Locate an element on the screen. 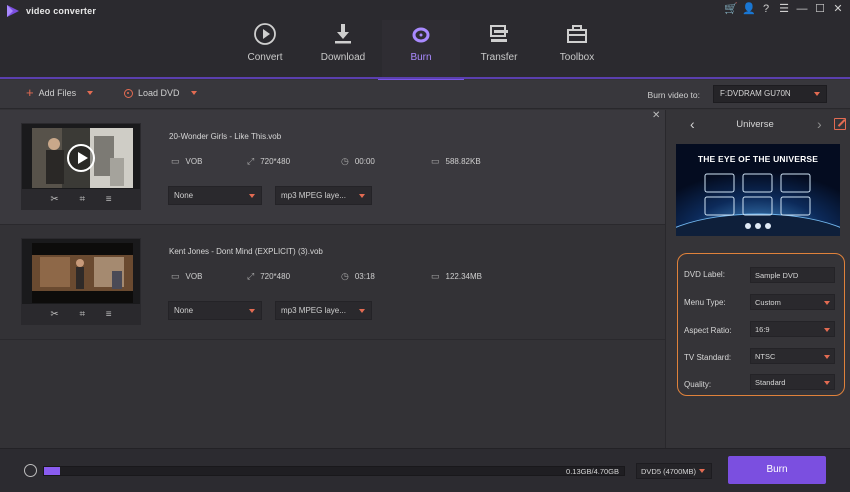 The image size is (850, 492). quality-select: Standard is located at coordinates (792, 382).